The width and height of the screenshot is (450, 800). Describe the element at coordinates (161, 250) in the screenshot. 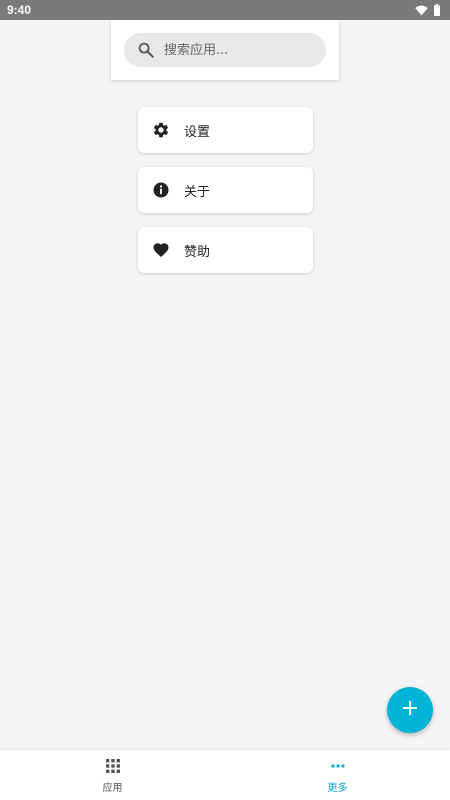

I see `heart-icon` at that location.